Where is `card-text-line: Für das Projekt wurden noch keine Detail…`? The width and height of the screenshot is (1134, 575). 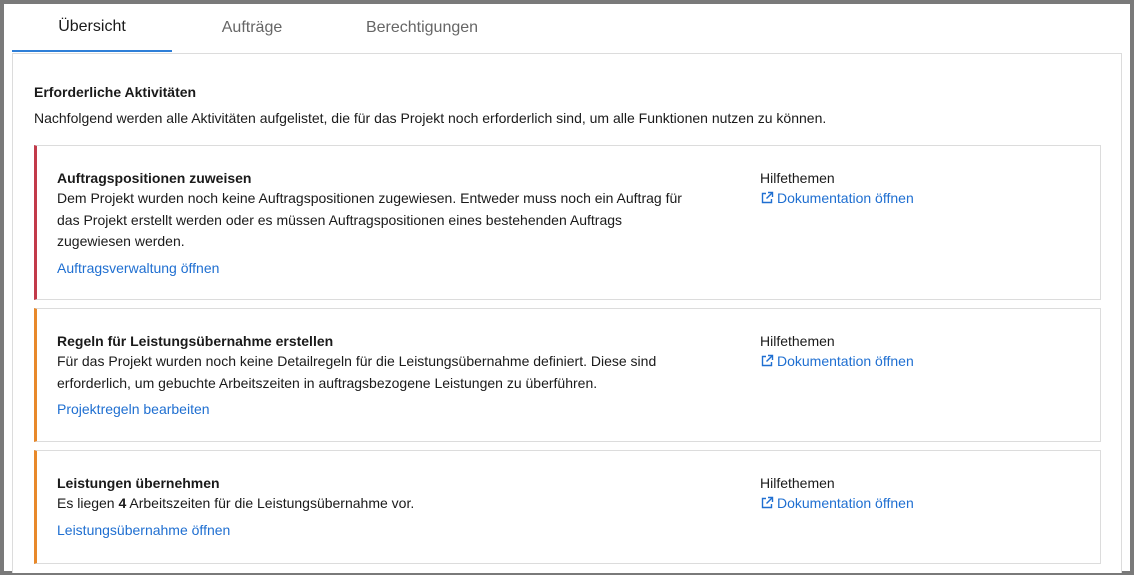 card-text-line: Für das Projekt wurden noch keine Detail… is located at coordinates (357, 361).